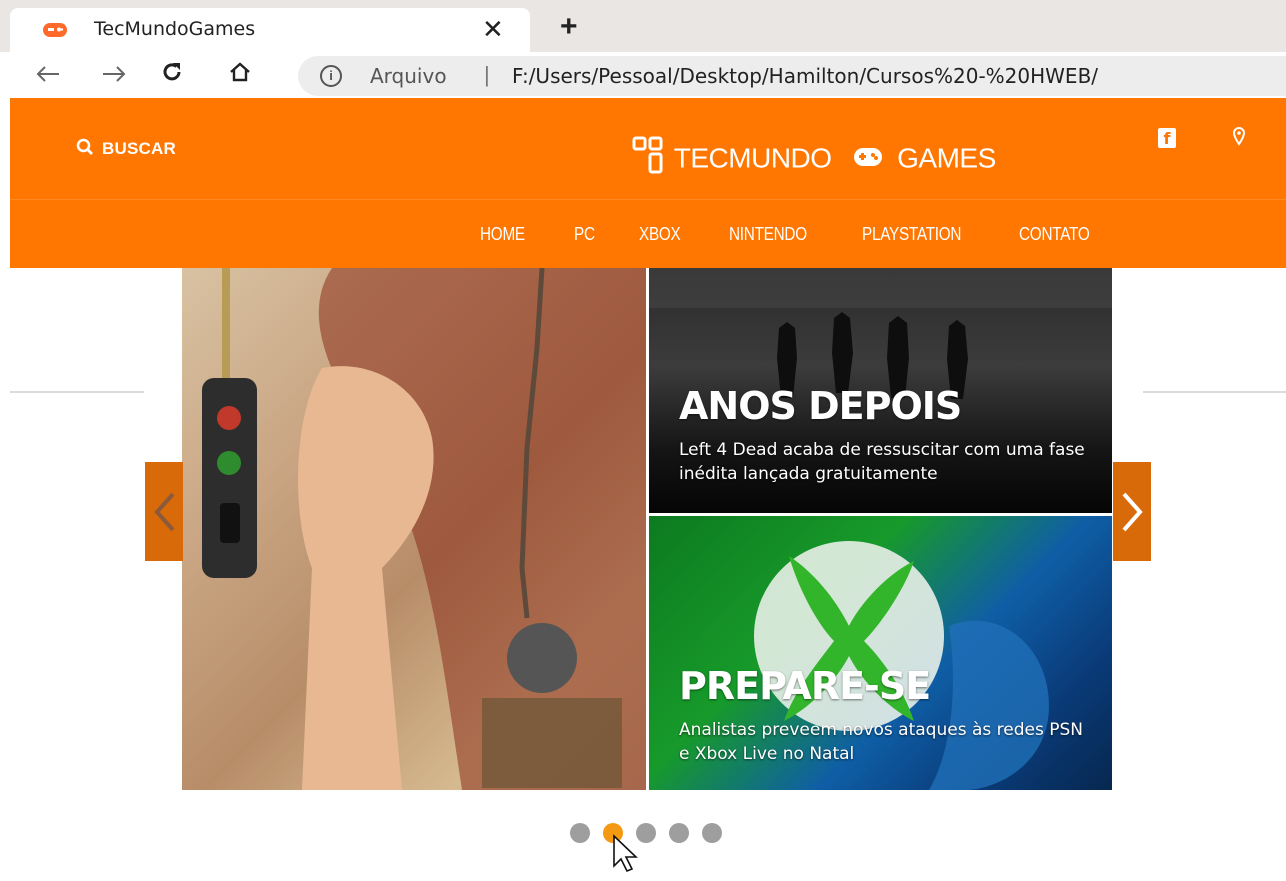 This screenshot has height=881, width=1286. Describe the element at coordinates (646, 833) in the screenshot. I see `slider-pagination` at that location.